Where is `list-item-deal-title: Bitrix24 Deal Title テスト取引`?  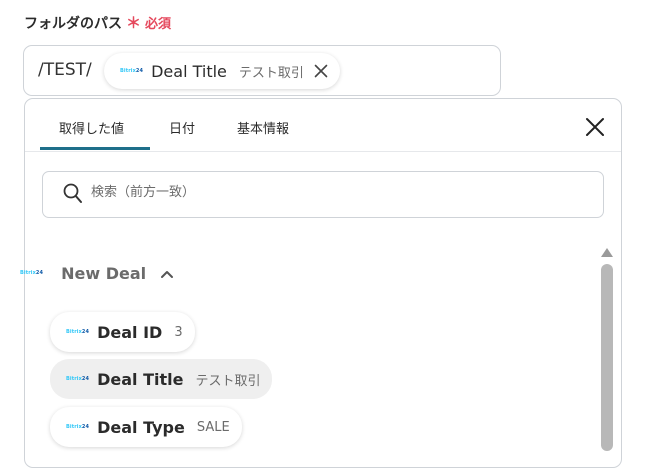 list-item-deal-title: Bitrix24 Deal Title テスト取引 is located at coordinates (161, 379).